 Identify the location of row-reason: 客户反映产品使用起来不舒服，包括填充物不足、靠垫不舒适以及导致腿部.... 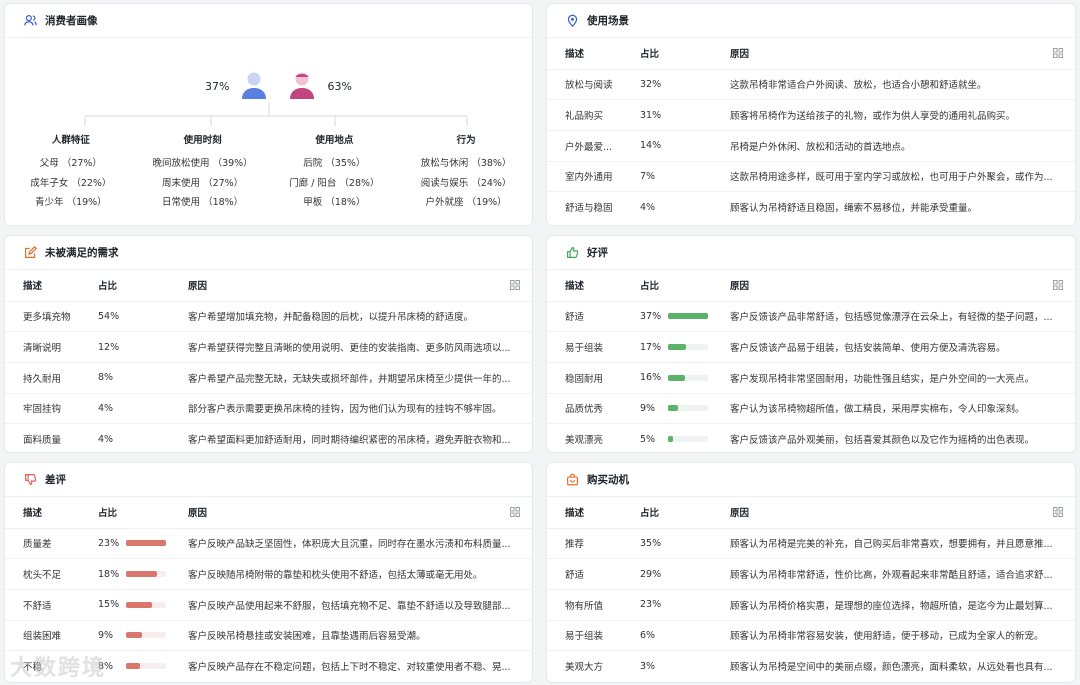
(351, 605).